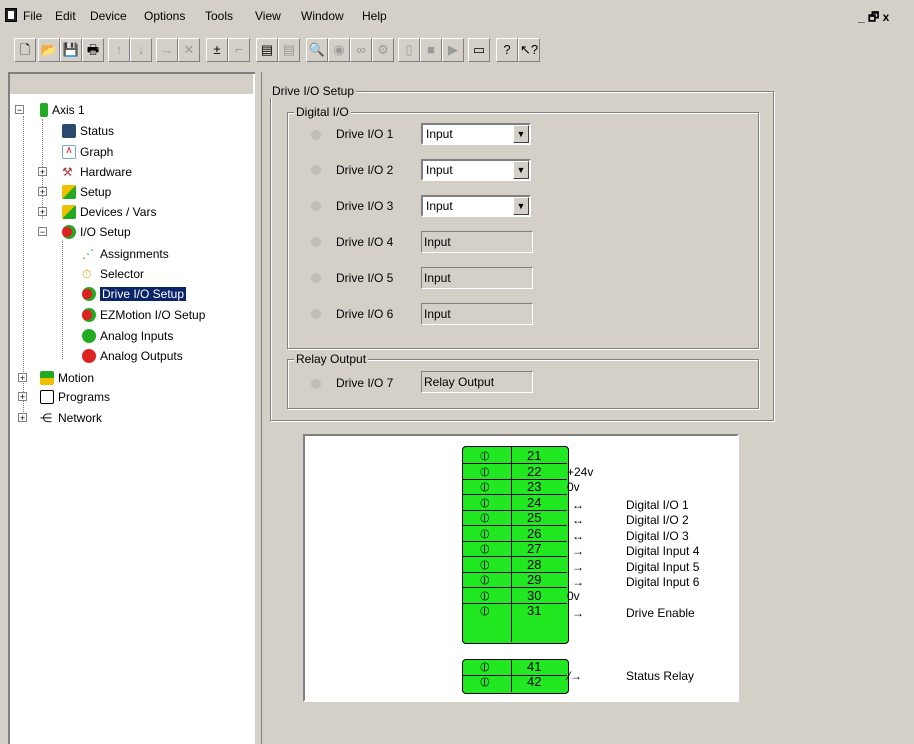 The image size is (914, 744). Describe the element at coordinates (25, 50) in the screenshot. I see `new-file-icon: 🗋` at that location.